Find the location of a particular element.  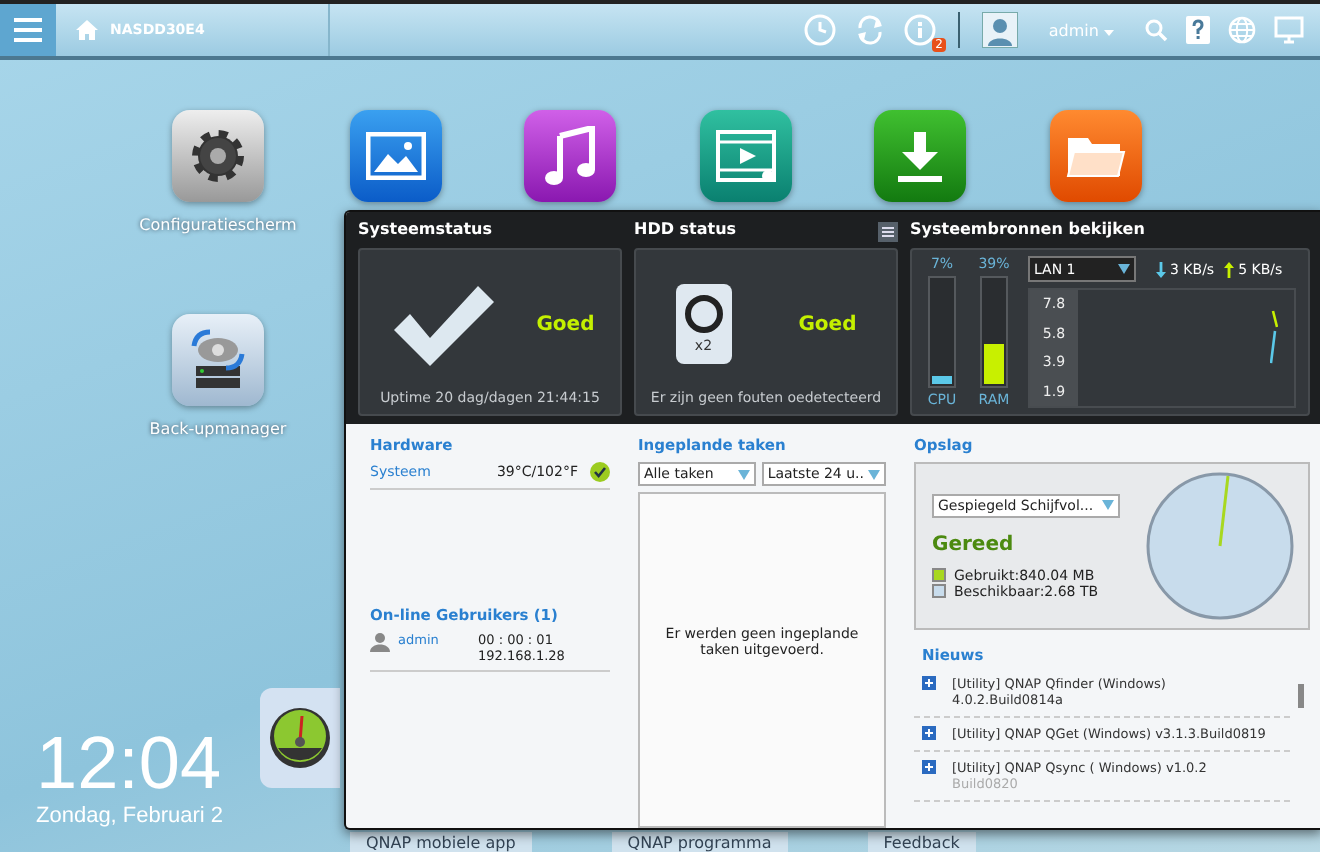

section-title: Systeemstatus is located at coordinates (426, 231).